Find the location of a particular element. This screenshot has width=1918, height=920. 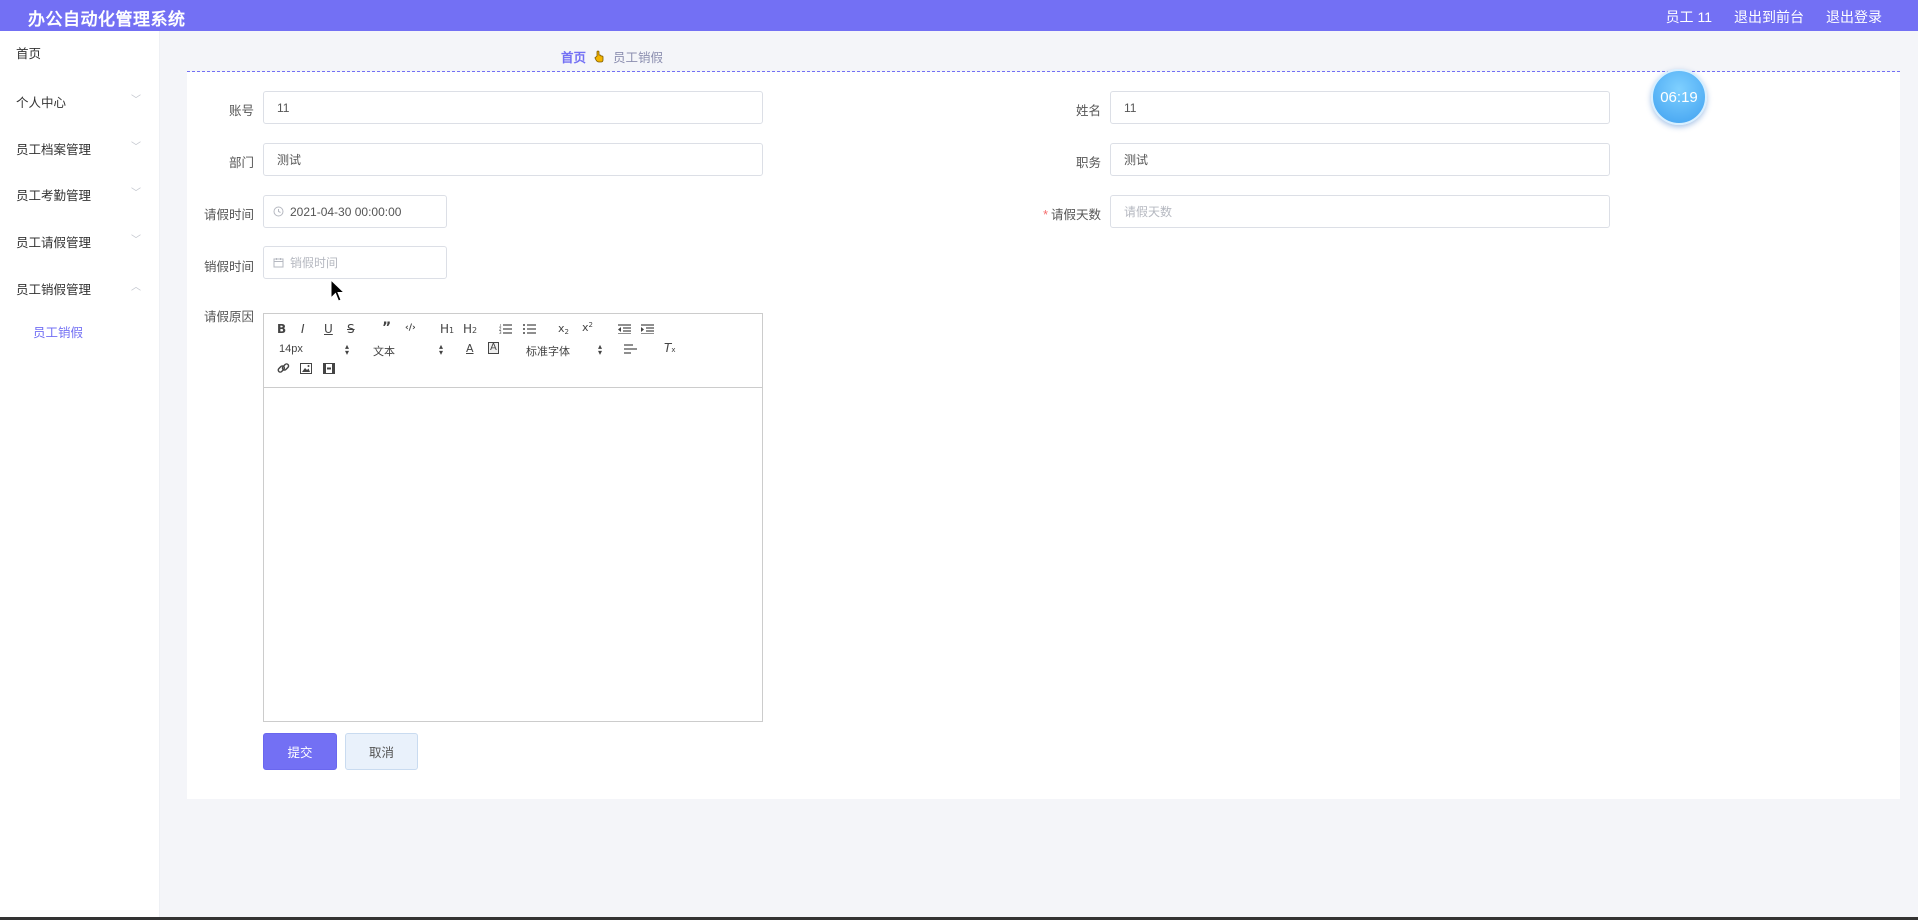

name-label: 姓名 is located at coordinates (1088, 111).